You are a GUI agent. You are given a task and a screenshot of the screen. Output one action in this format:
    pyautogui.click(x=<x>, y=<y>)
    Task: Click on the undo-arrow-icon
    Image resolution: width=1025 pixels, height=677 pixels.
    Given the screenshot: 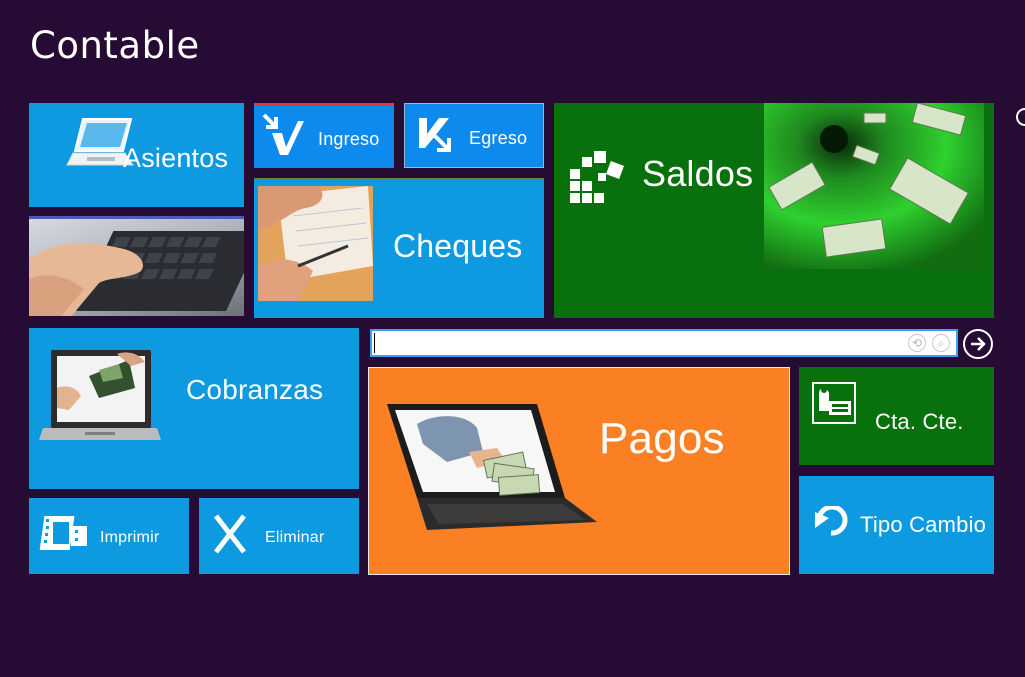 What is the action you would take?
    pyautogui.click(x=831, y=521)
    